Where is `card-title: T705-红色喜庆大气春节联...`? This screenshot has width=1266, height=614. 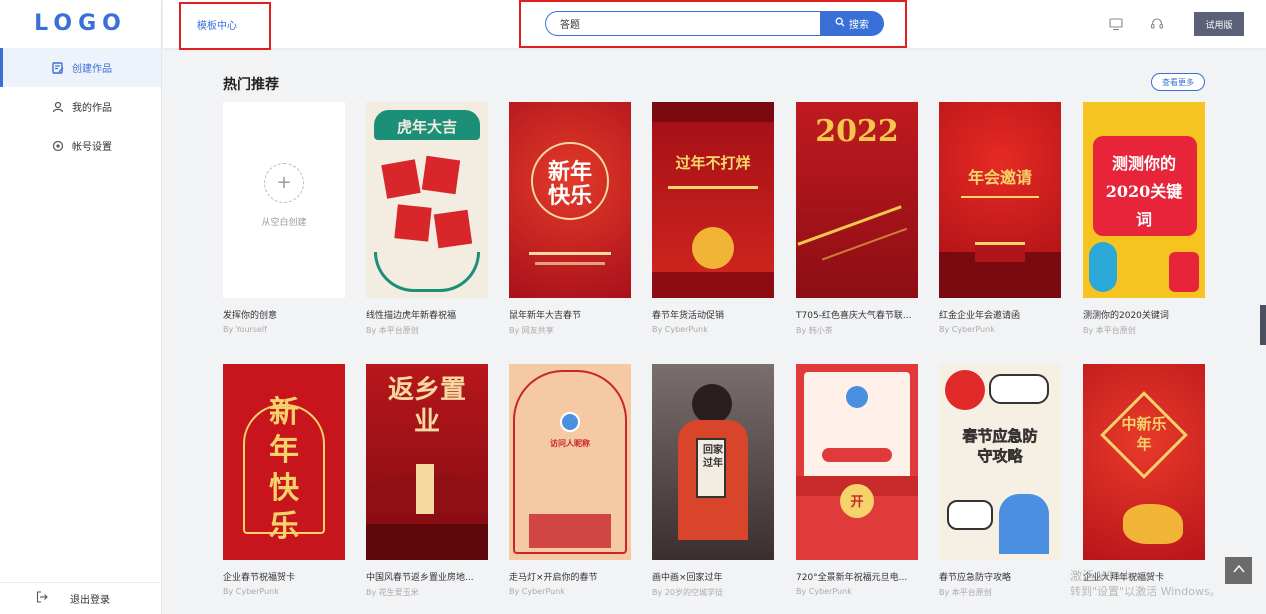 card-title: T705-红色喜庆大气春节联... is located at coordinates (854, 316).